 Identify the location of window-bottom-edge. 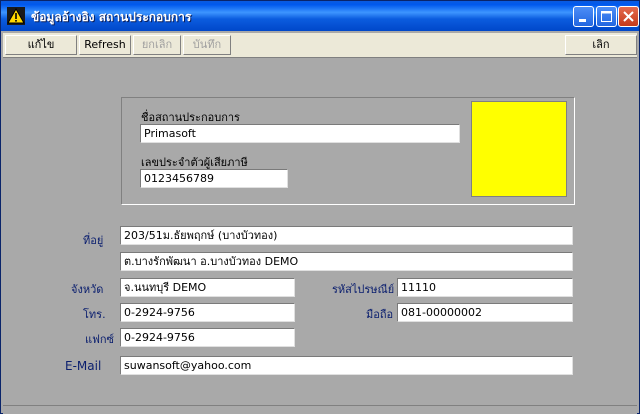
(320, 409).